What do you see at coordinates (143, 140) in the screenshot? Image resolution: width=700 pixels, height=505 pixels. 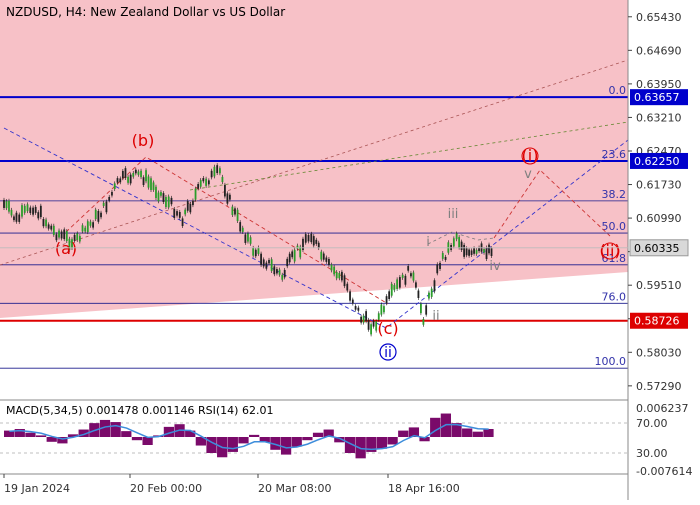 I see `wave-label: (b)` at bounding box center [143, 140].